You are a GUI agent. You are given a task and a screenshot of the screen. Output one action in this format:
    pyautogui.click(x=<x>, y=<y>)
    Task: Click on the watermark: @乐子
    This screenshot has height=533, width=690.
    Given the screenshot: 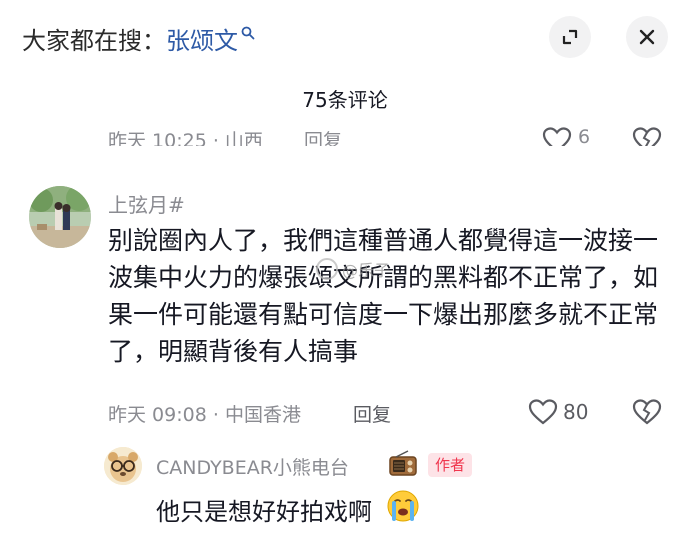 What is the action you would take?
    pyautogui.click(x=353, y=269)
    